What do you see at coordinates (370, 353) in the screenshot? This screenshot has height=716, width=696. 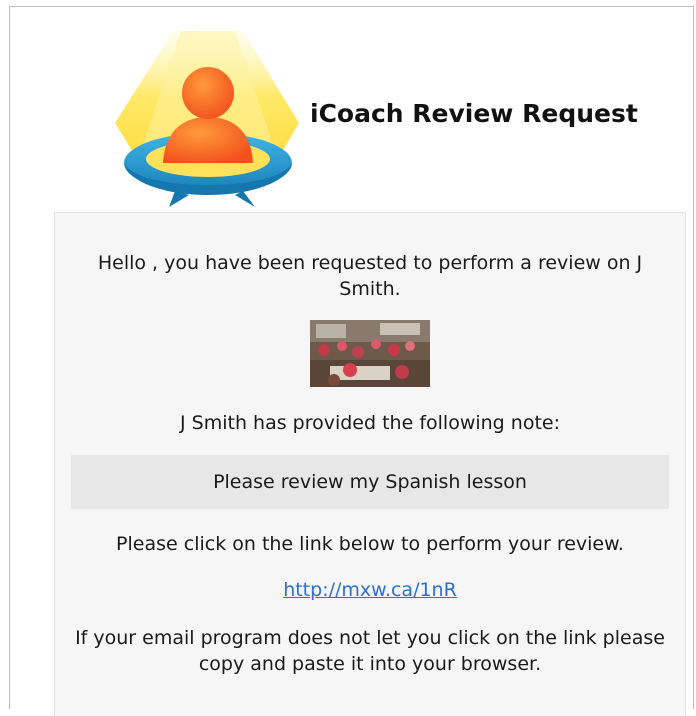 I see `classroom-video-thumbnail` at bounding box center [370, 353].